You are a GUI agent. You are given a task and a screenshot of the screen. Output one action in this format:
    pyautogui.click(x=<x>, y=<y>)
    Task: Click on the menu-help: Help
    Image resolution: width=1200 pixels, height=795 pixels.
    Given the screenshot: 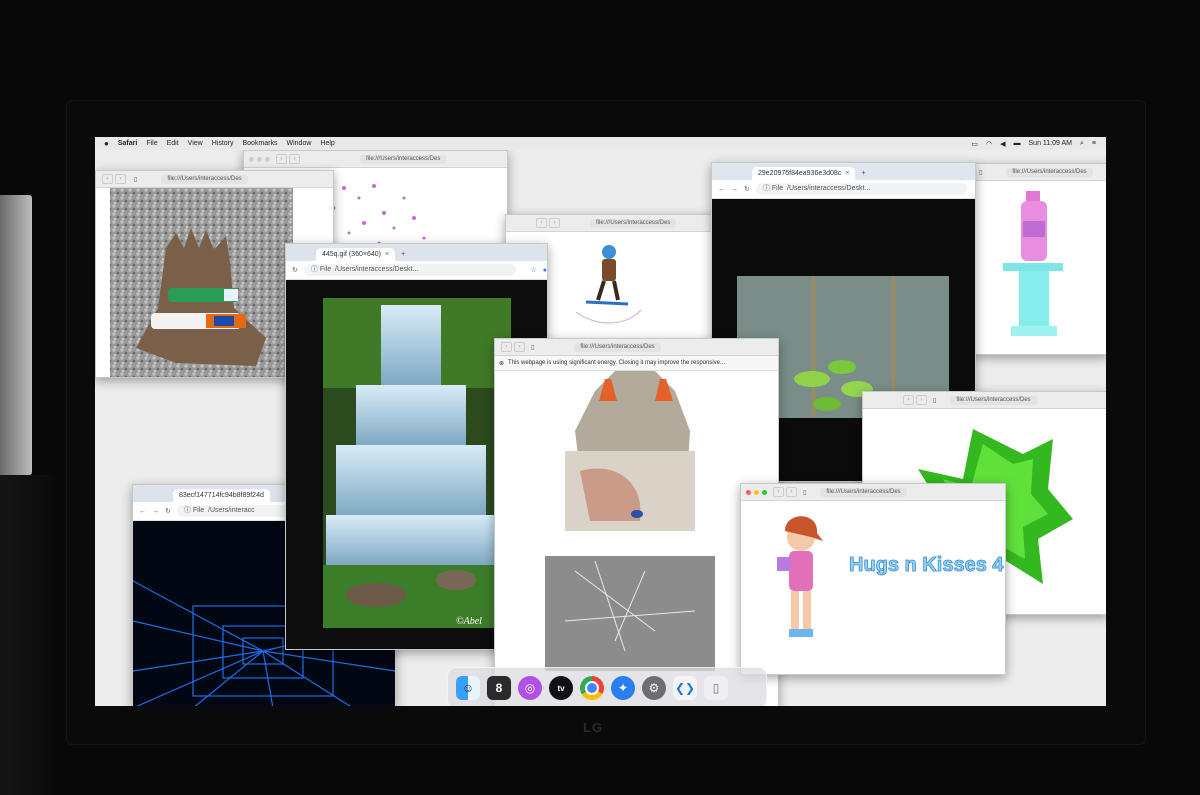 What is the action you would take?
    pyautogui.click(x=327, y=143)
    